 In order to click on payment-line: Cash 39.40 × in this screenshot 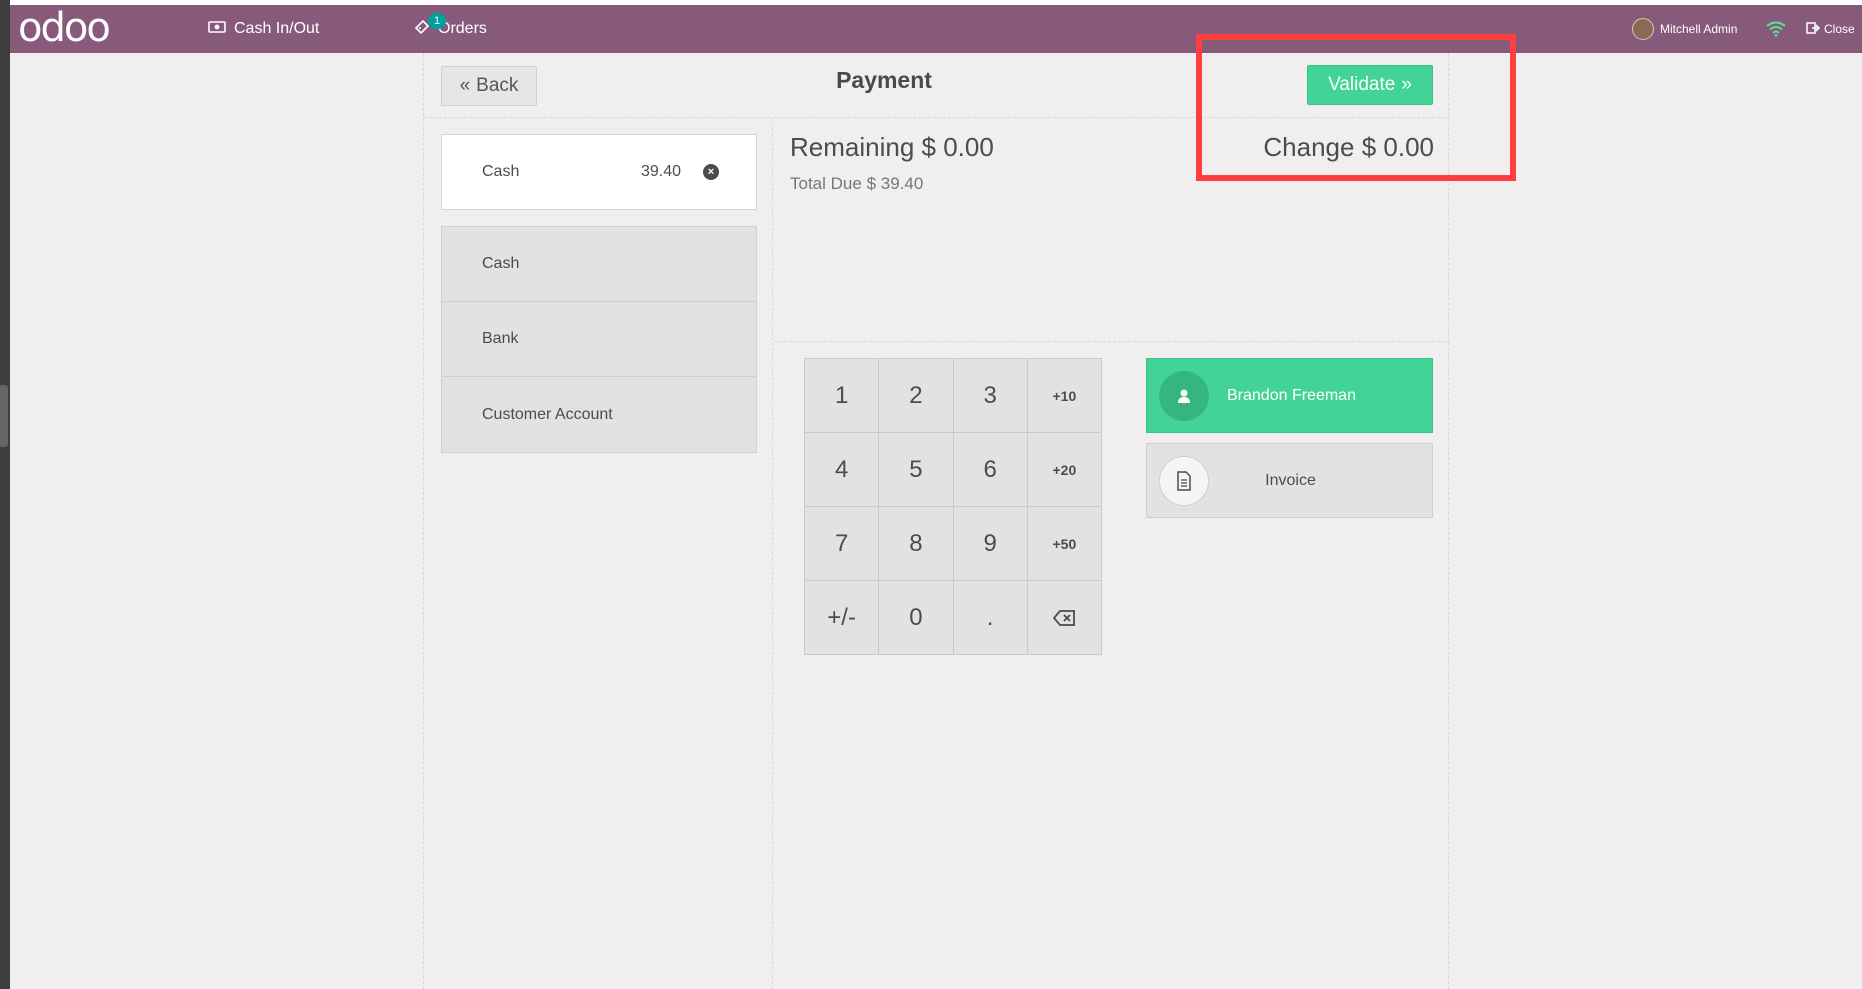, I will do `click(599, 172)`.